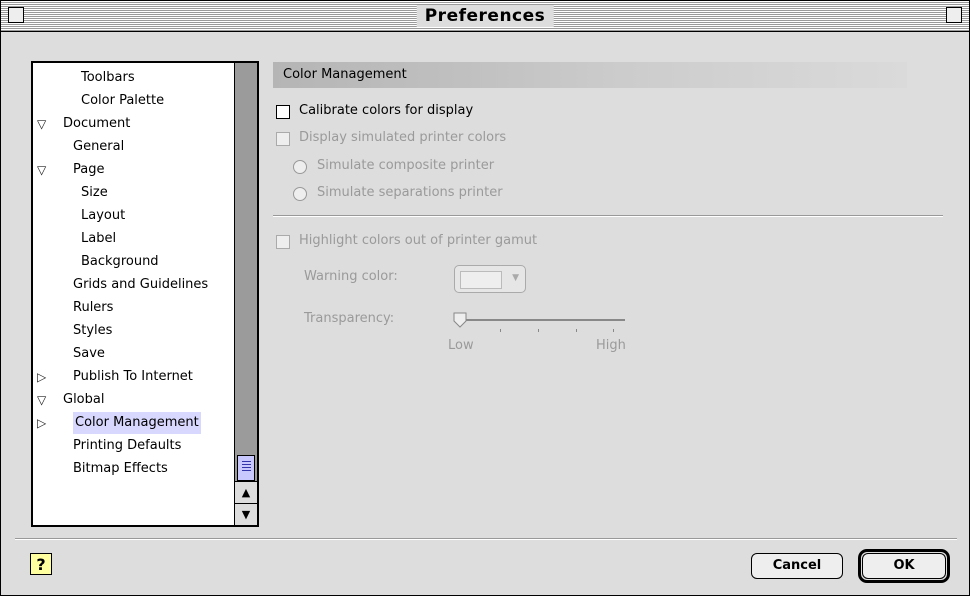 The image size is (970, 596). I want to click on warning-color-popup: ▼, so click(490, 279).